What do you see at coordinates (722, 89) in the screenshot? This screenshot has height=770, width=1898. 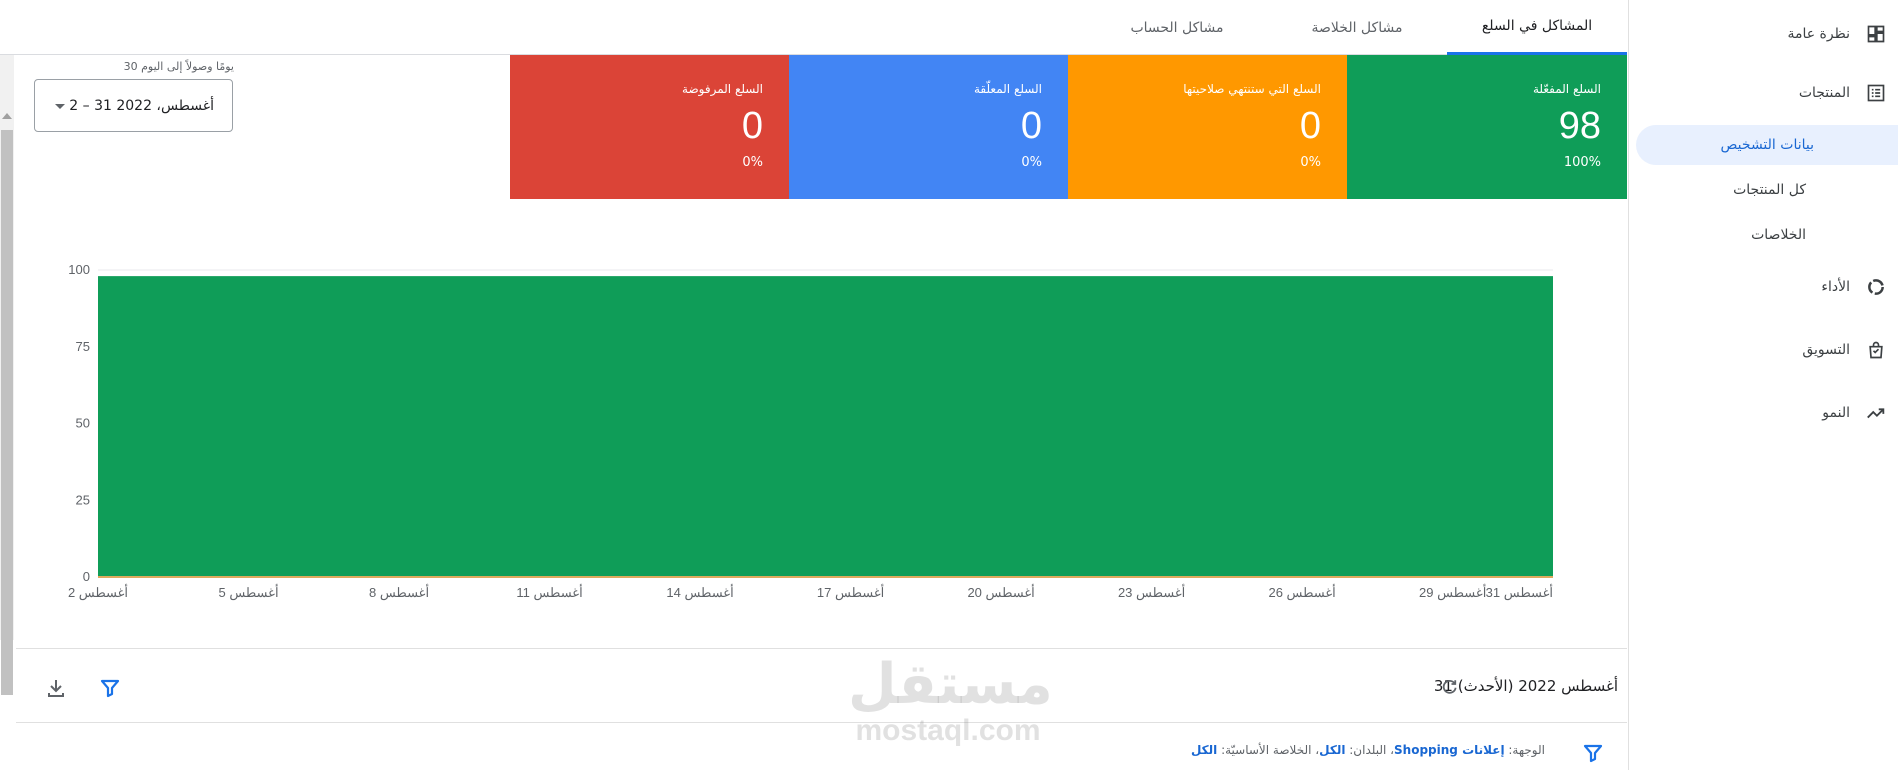 I see `card-title: السلع المرفوضة` at bounding box center [722, 89].